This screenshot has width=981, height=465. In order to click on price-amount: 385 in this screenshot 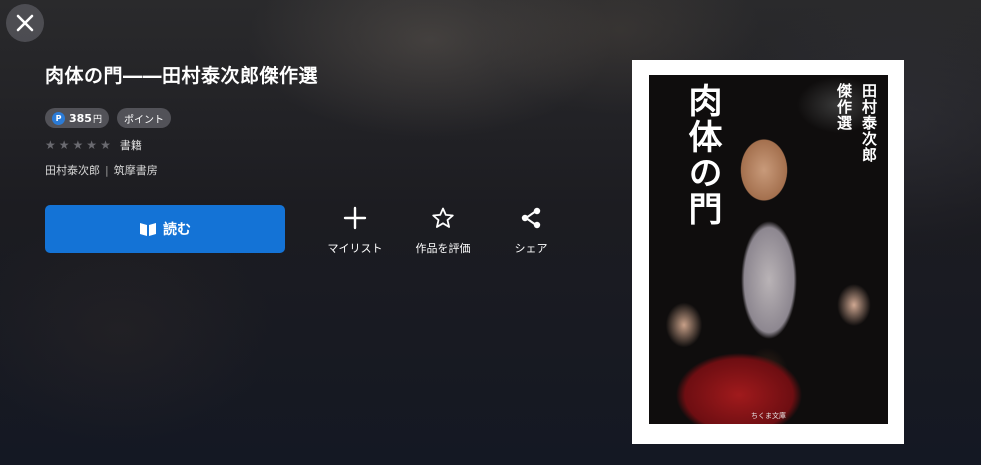, I will do `click(80, 118)`.